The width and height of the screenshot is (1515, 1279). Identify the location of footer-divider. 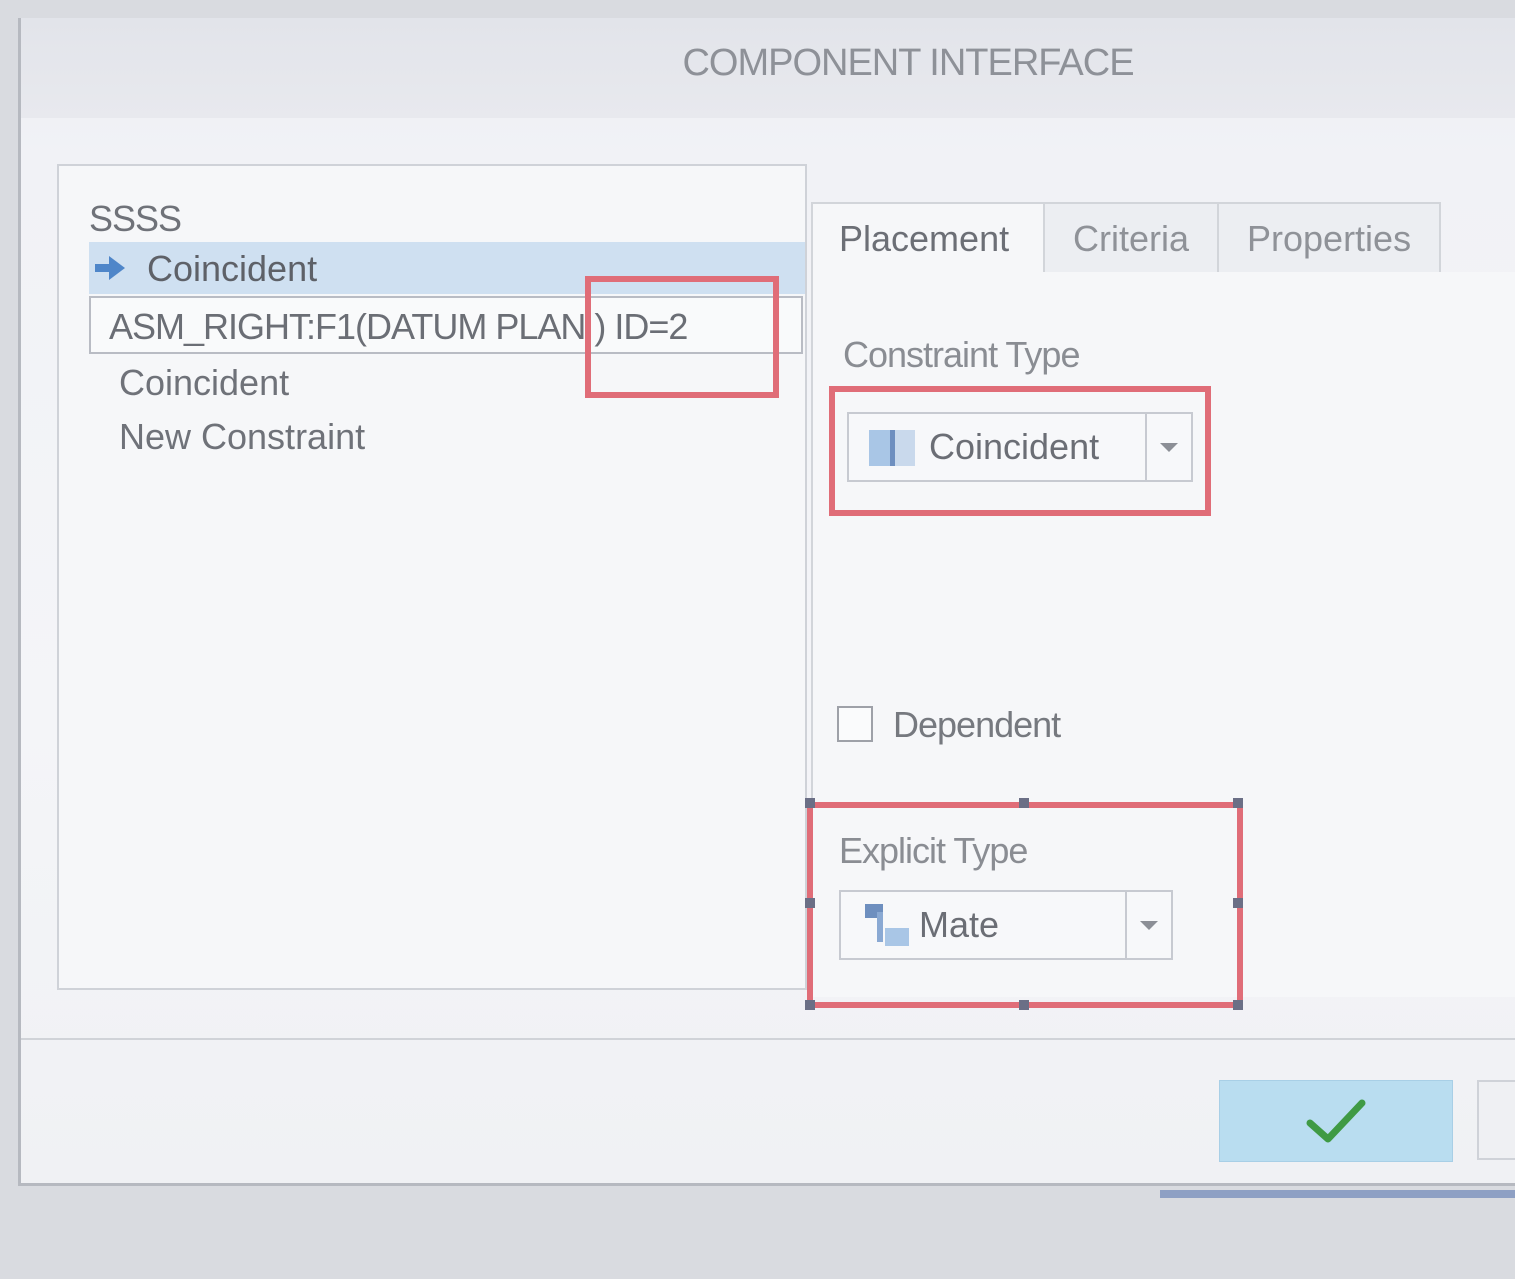
(768, 1039).